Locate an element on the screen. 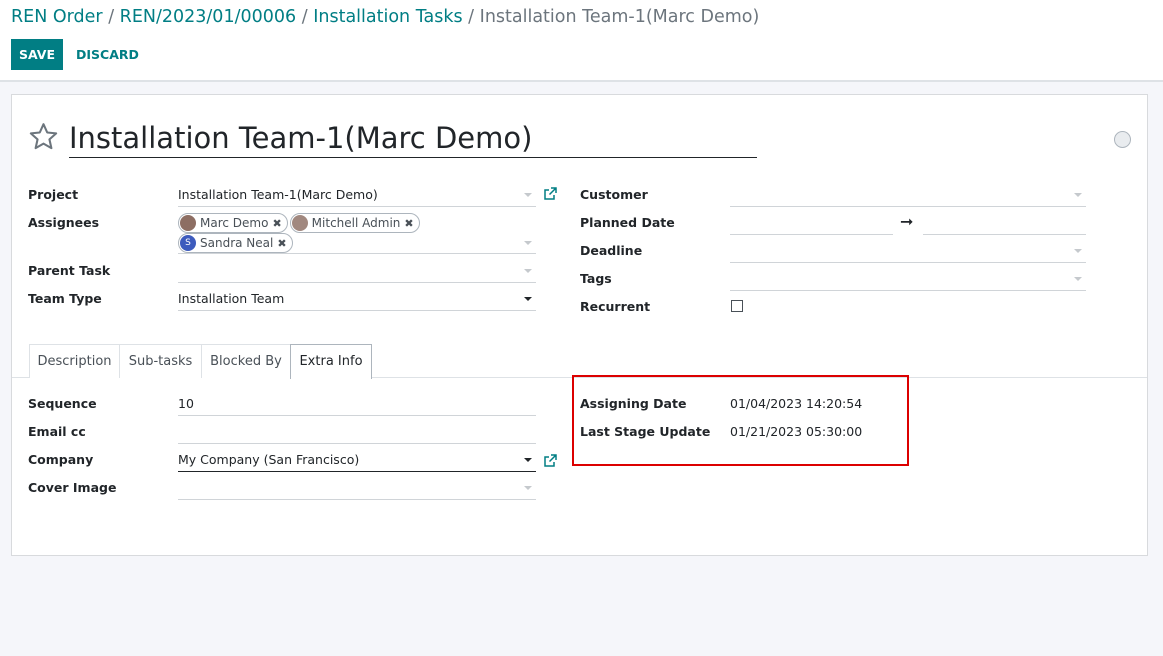  project-value: Installation Team-1(Marc Demo) is located at coordinates (278, 194).